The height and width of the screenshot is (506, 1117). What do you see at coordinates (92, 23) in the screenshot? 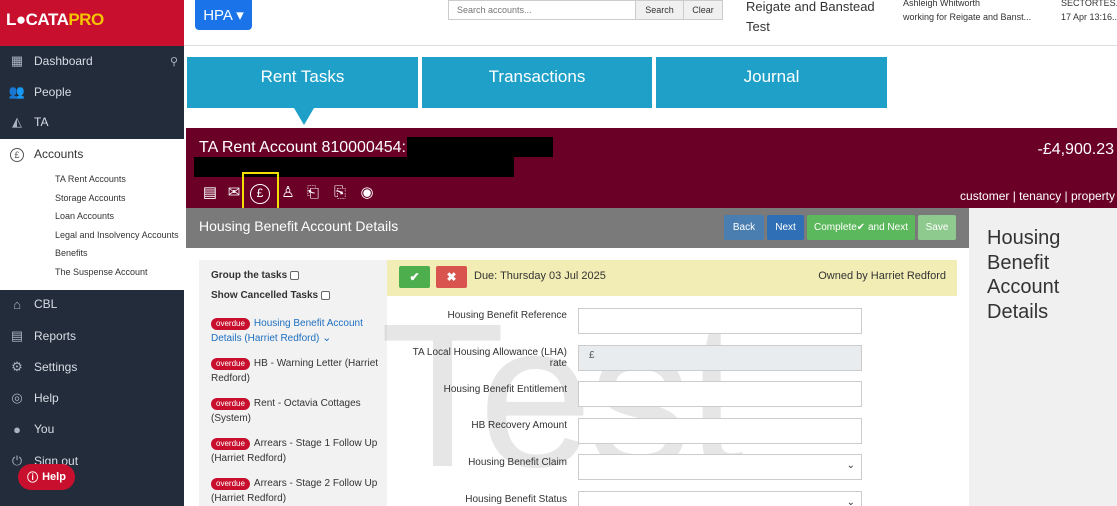
I see `locata-logo: L●CATAPRO` at bounding box center [92, 23].